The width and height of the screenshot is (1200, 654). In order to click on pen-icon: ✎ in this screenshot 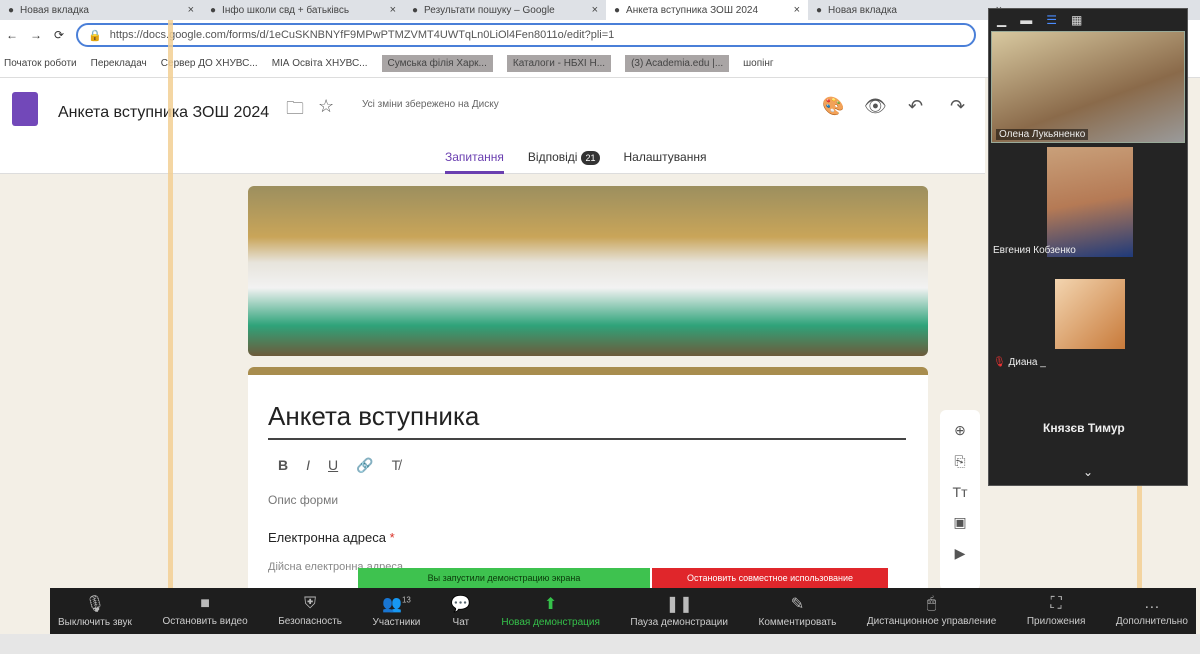, I will do `click(797, 604)`.